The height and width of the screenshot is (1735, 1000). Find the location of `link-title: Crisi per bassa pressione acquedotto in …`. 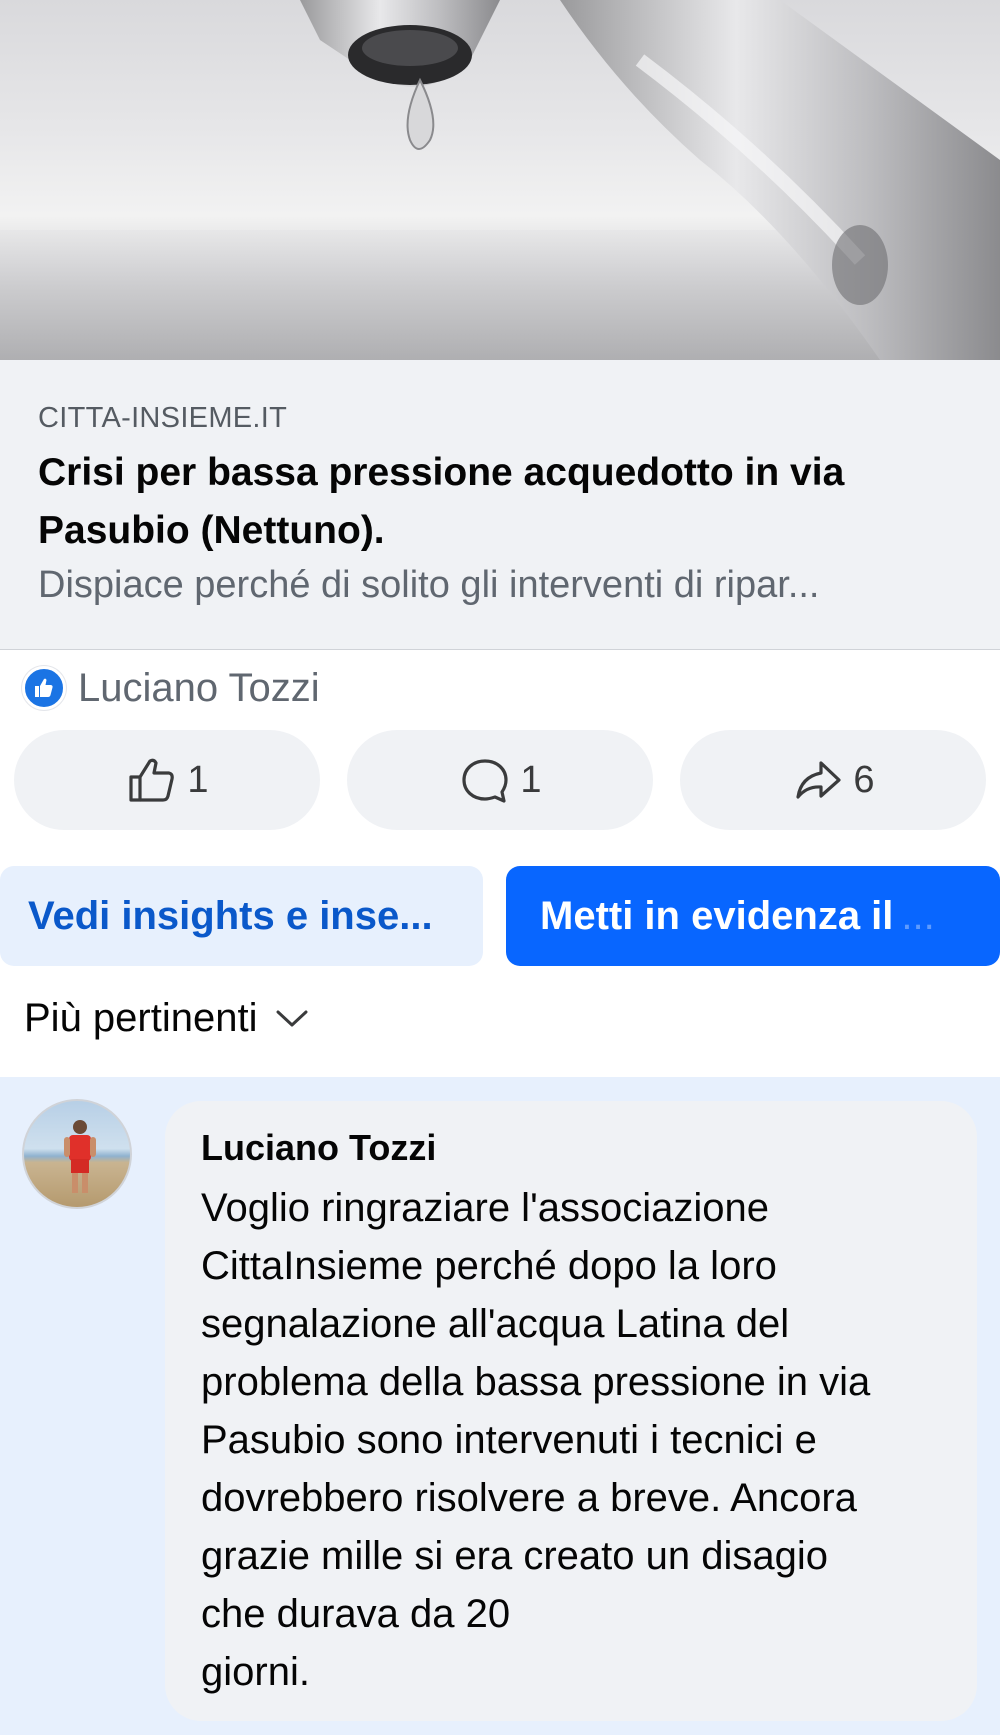

link-title: Crisi per bassa pressione acquedotto in … is located at coordinates (441, 501).